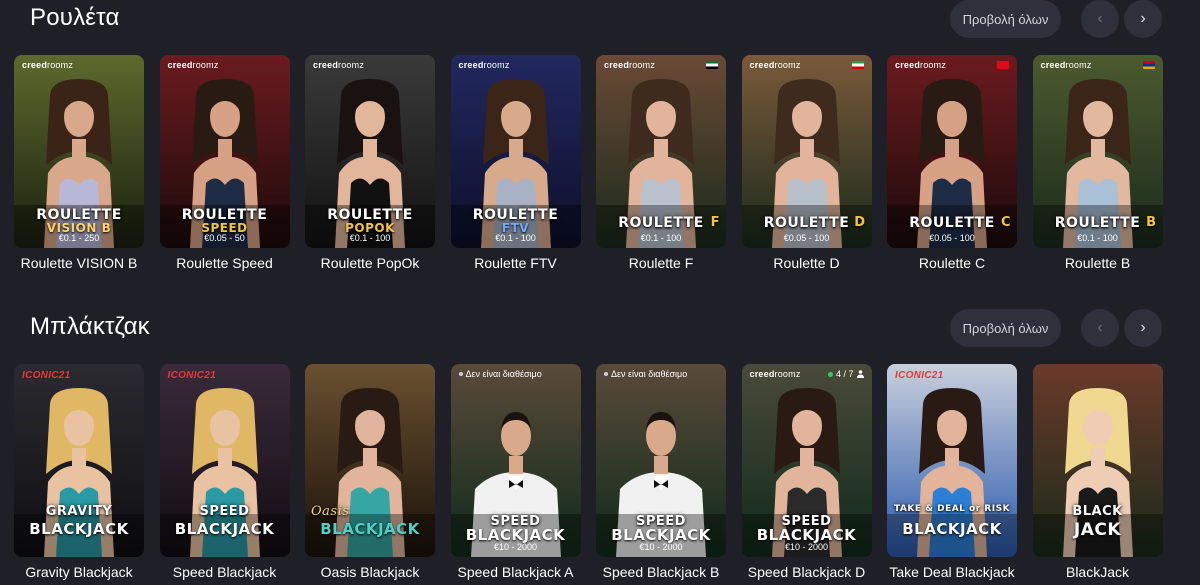 This screenshot has width=1200, height=585. What do you see at coordinates (1151, 222) in the screenshot?
I see `game-logo-bottom: B` at bounding box center [1151, 222].